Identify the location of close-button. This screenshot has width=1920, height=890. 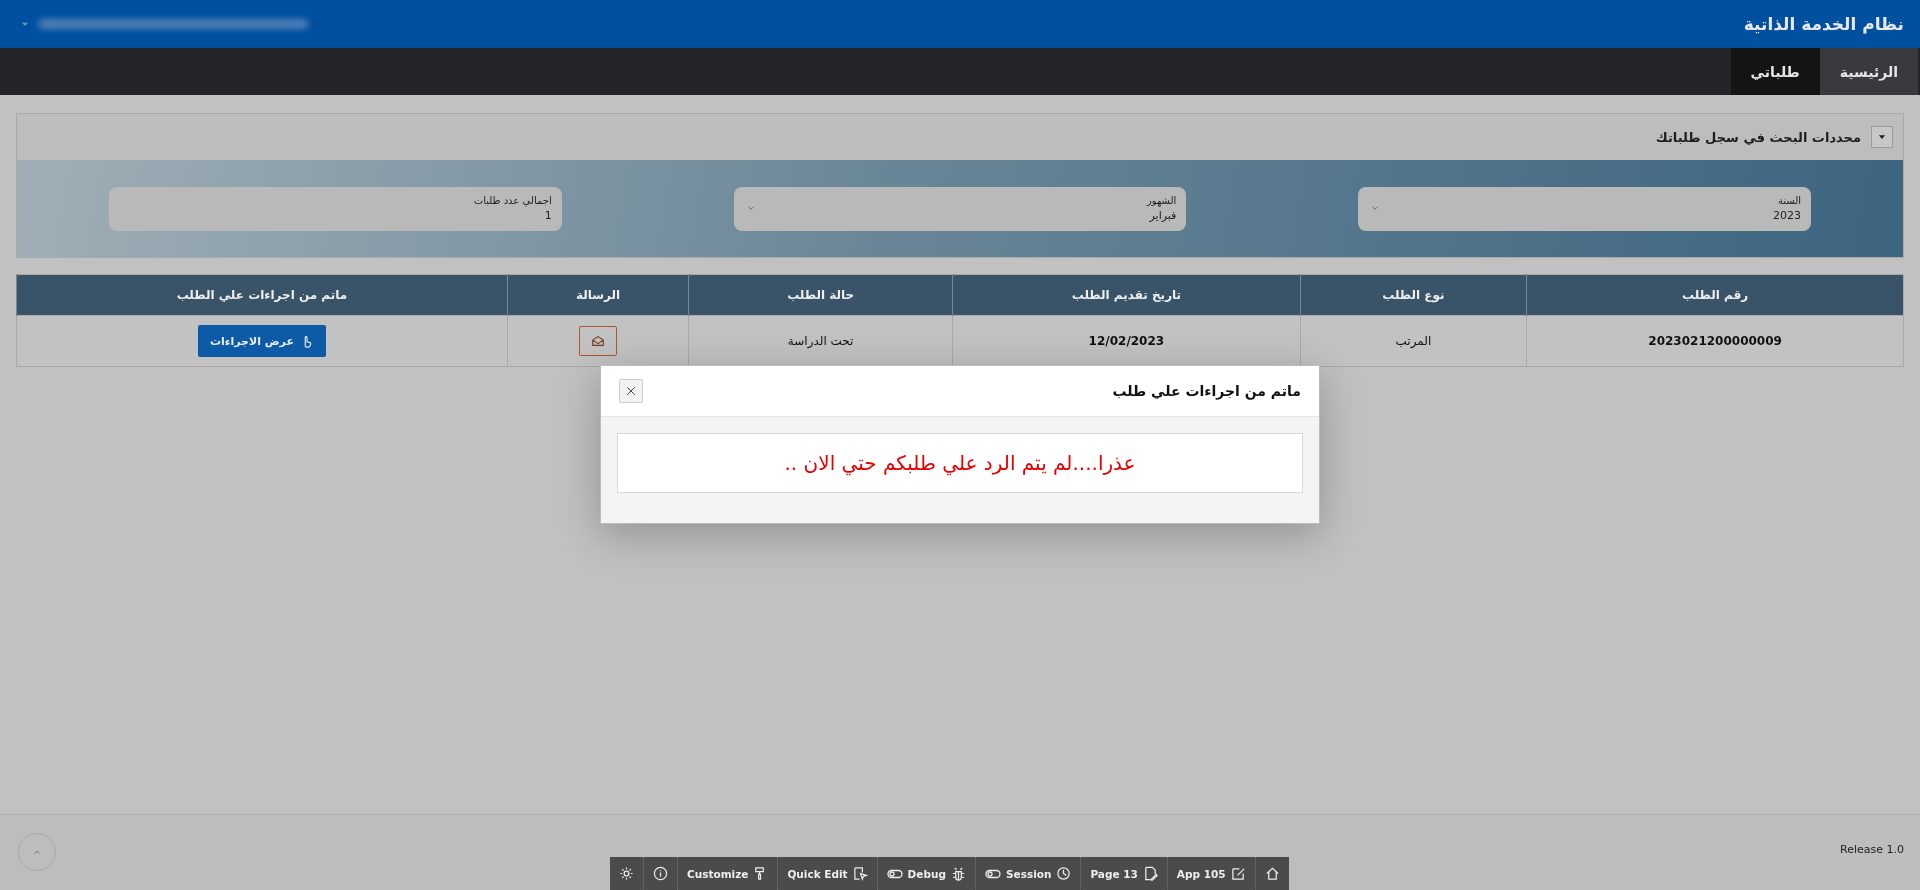
(631, 391).